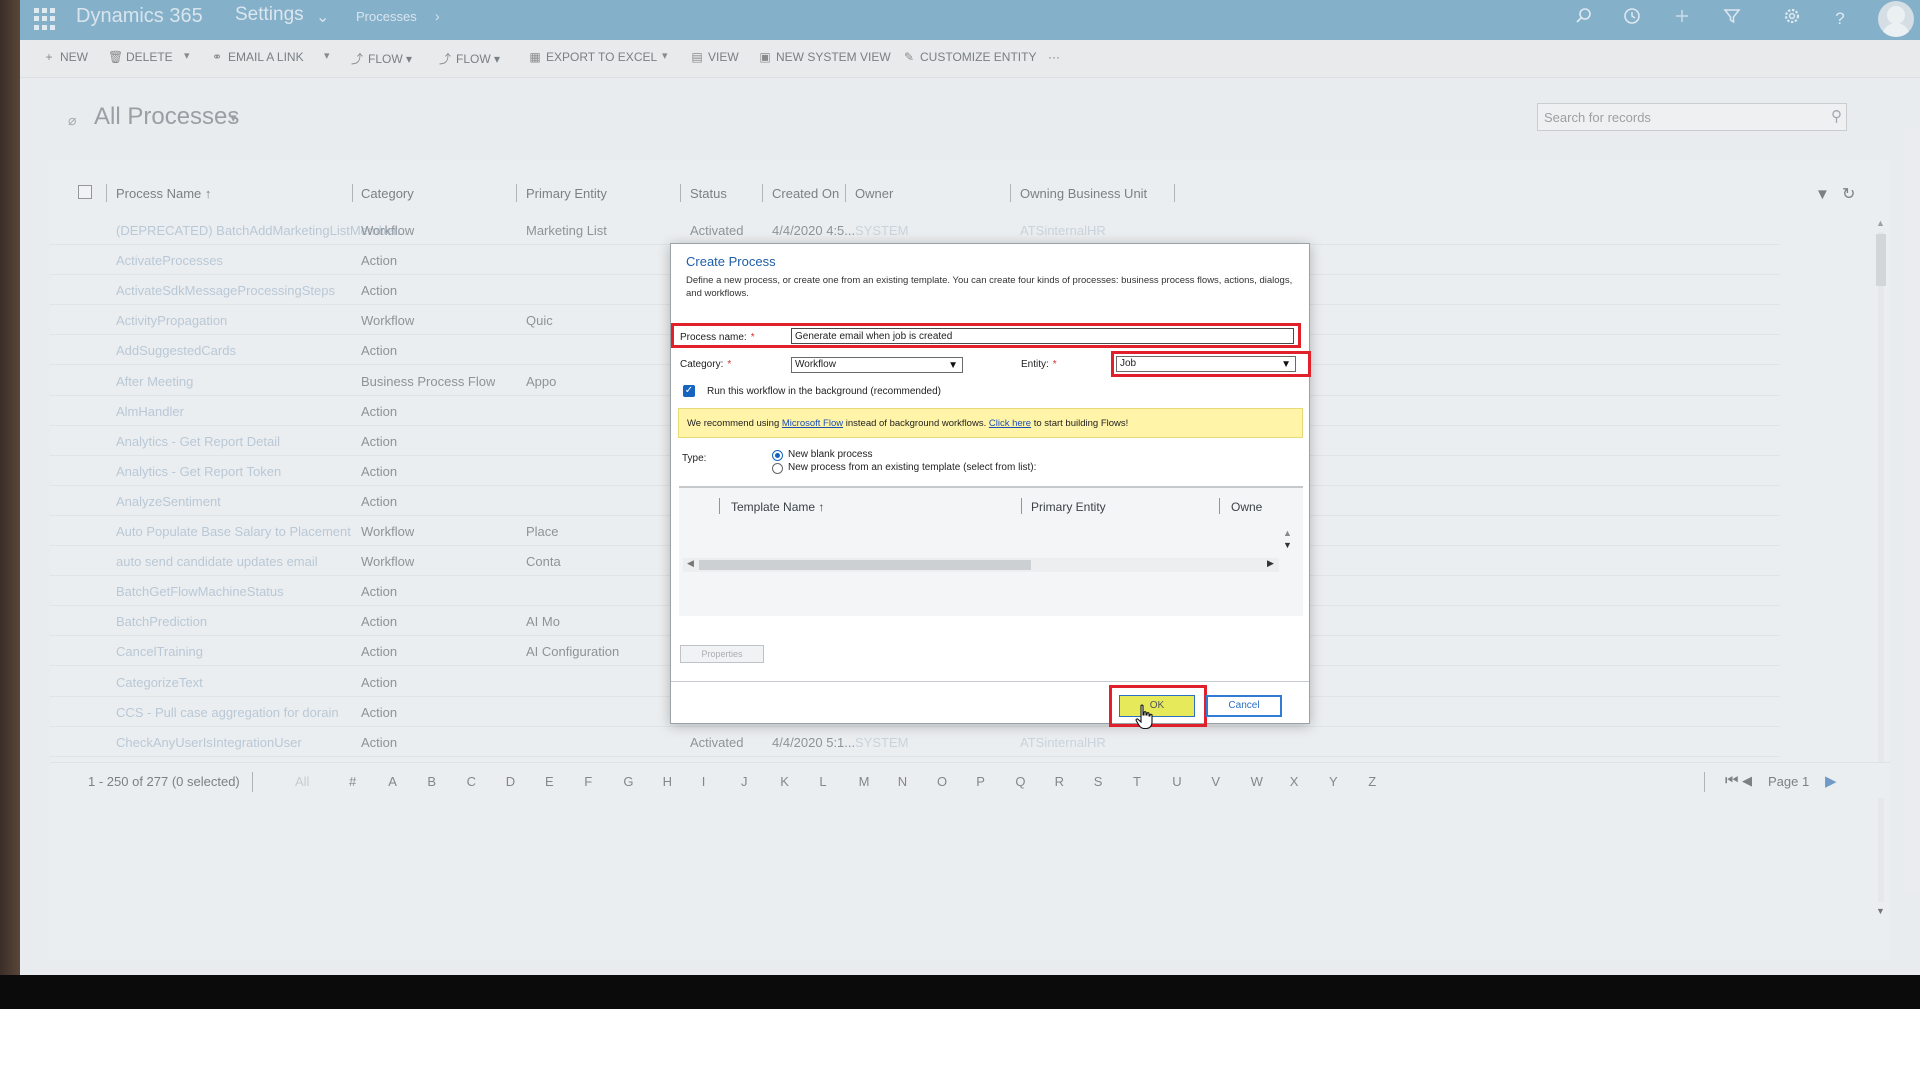  I want to click on entity-select: Job ▼, so click(1206, 364).